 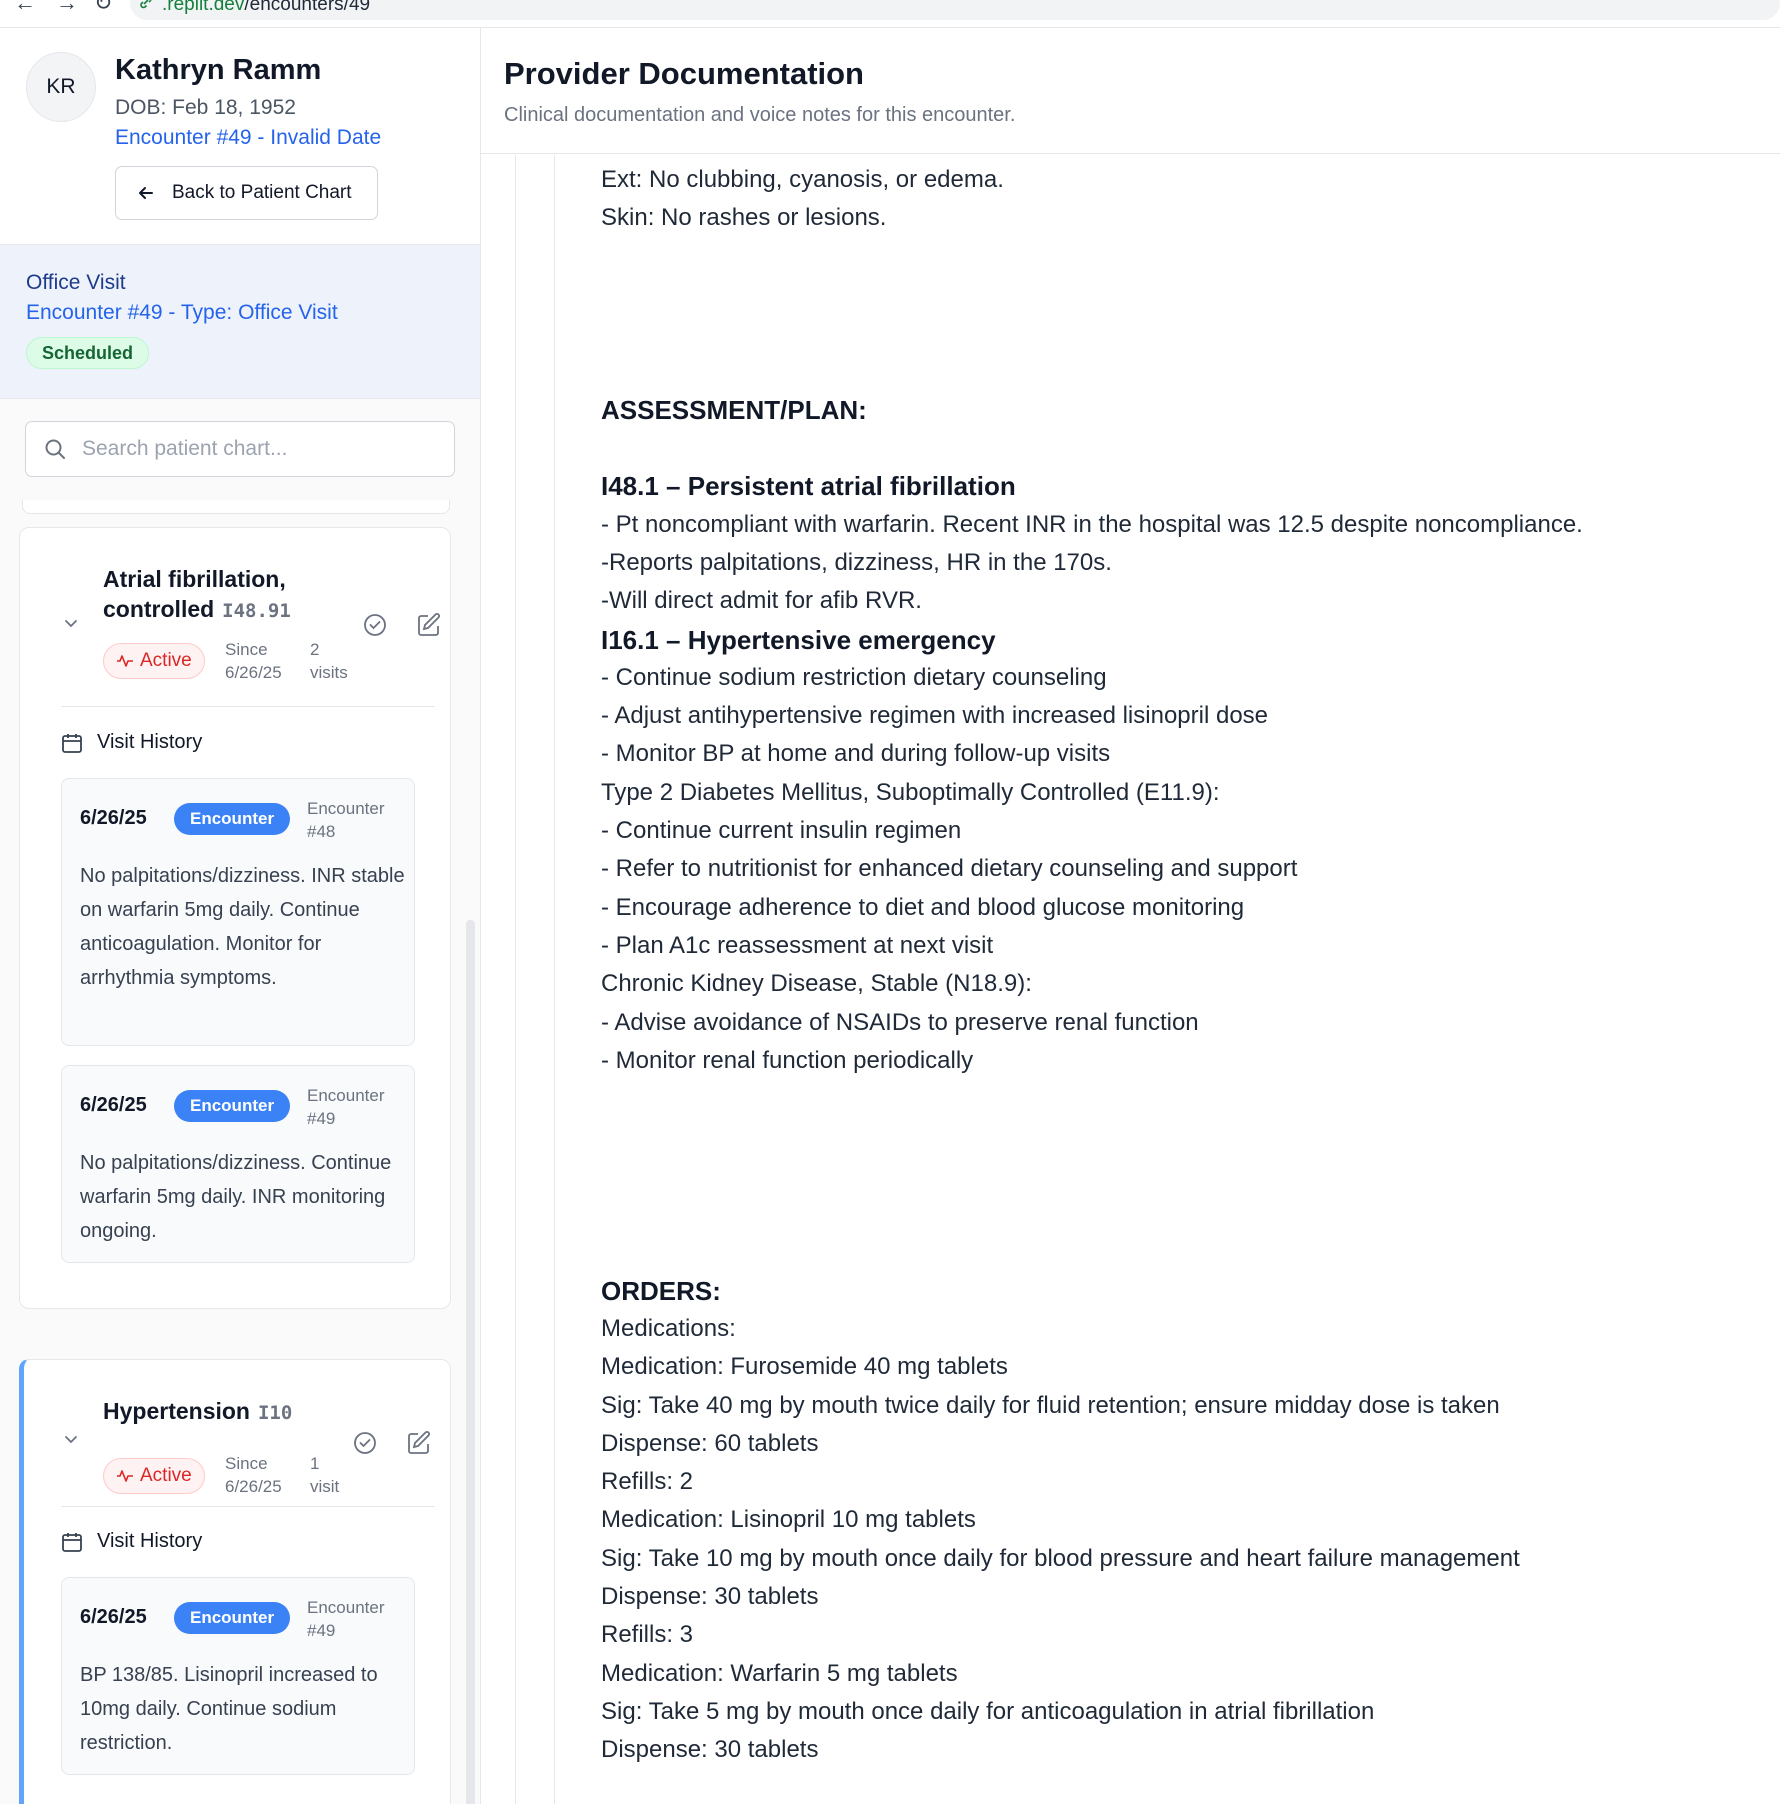 I want to click on address-bar: .replit.dev/encounters/49, so click(x=955, y=10).